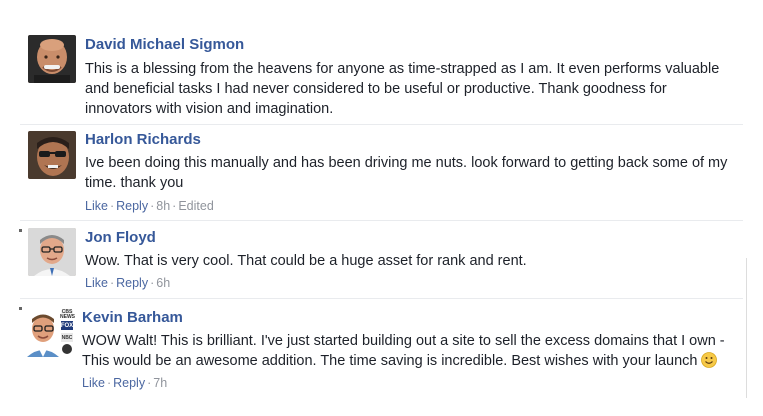  I want to click on comment-author-name: Harlon Richards, so click(143, 139).